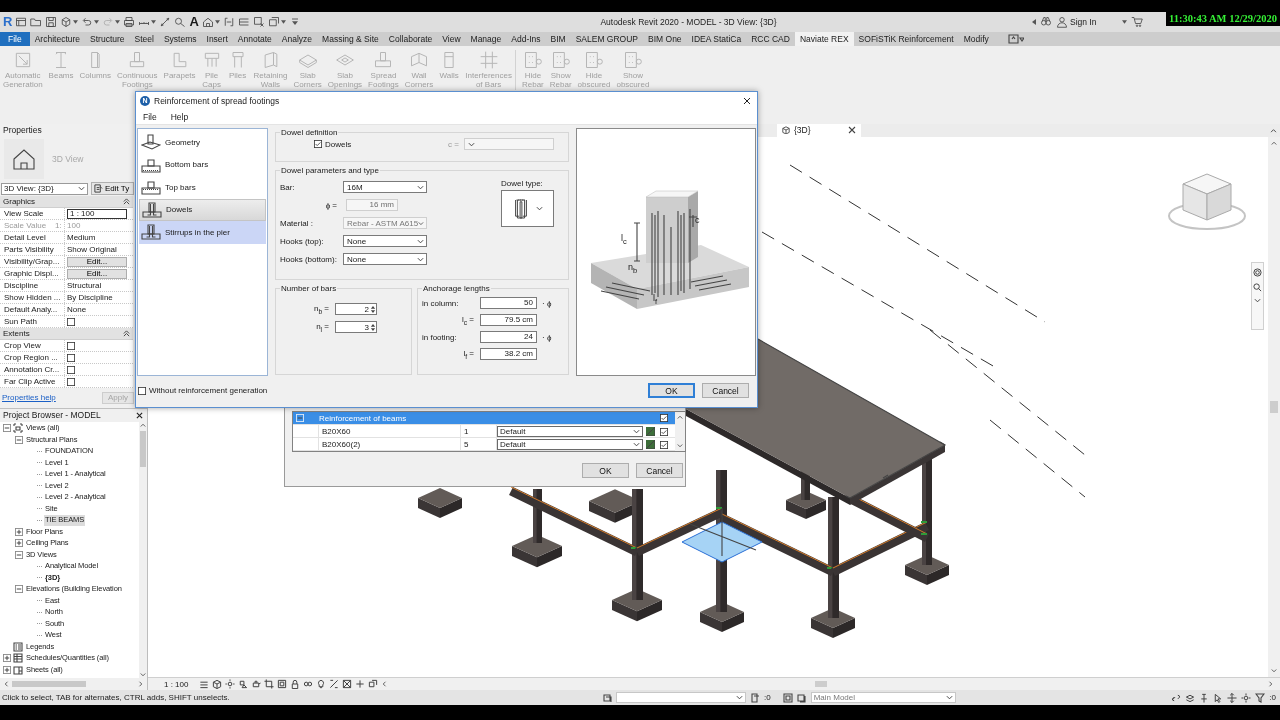 Image resolution: width=1280 pixels, height=720 pixels. Describe the element at coordinates (20, 321) in the screenshot. I see `parameter-name: Sun Path` at that location.